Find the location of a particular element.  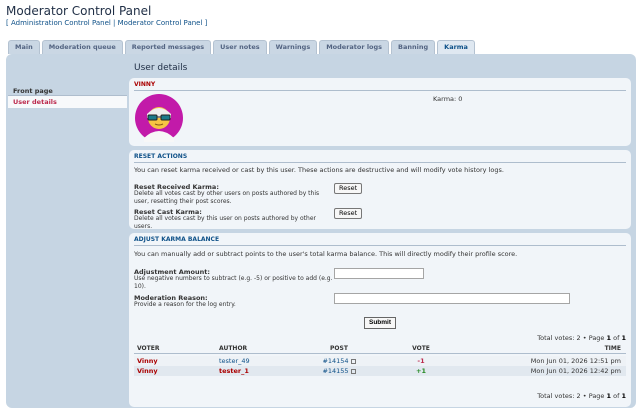

table-header: VOTER AUTHOR POST VOTE TIME is located at coordinates (380, 349).